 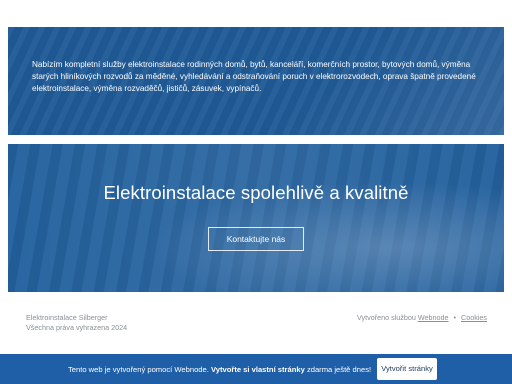 What do you see at coordinates (386, 317) in the screenshot?
I see `footer-created-text: Vytvořeno službou` at bounding box center [386, 317].